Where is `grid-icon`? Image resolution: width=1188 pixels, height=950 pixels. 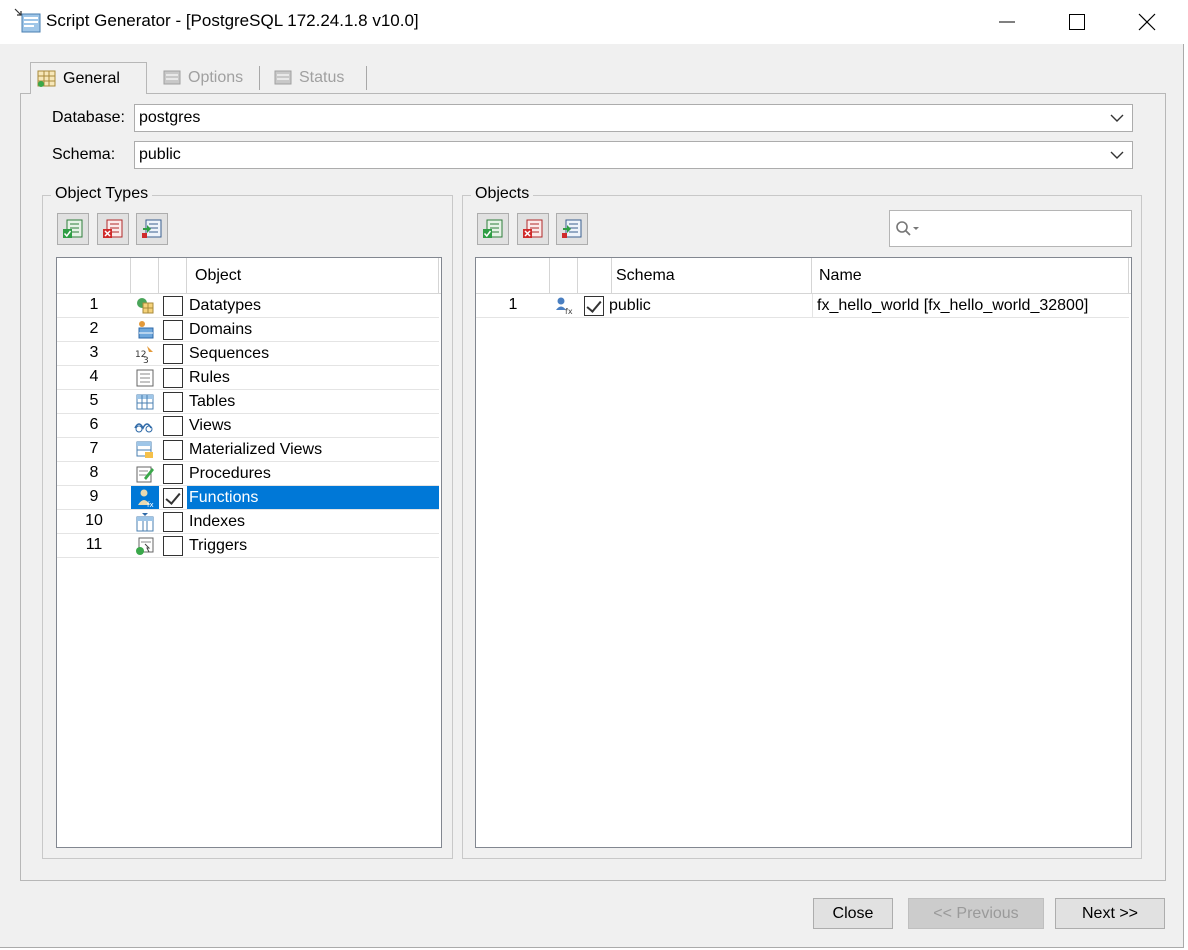
grid-icon is located at coordinates (46, 78).